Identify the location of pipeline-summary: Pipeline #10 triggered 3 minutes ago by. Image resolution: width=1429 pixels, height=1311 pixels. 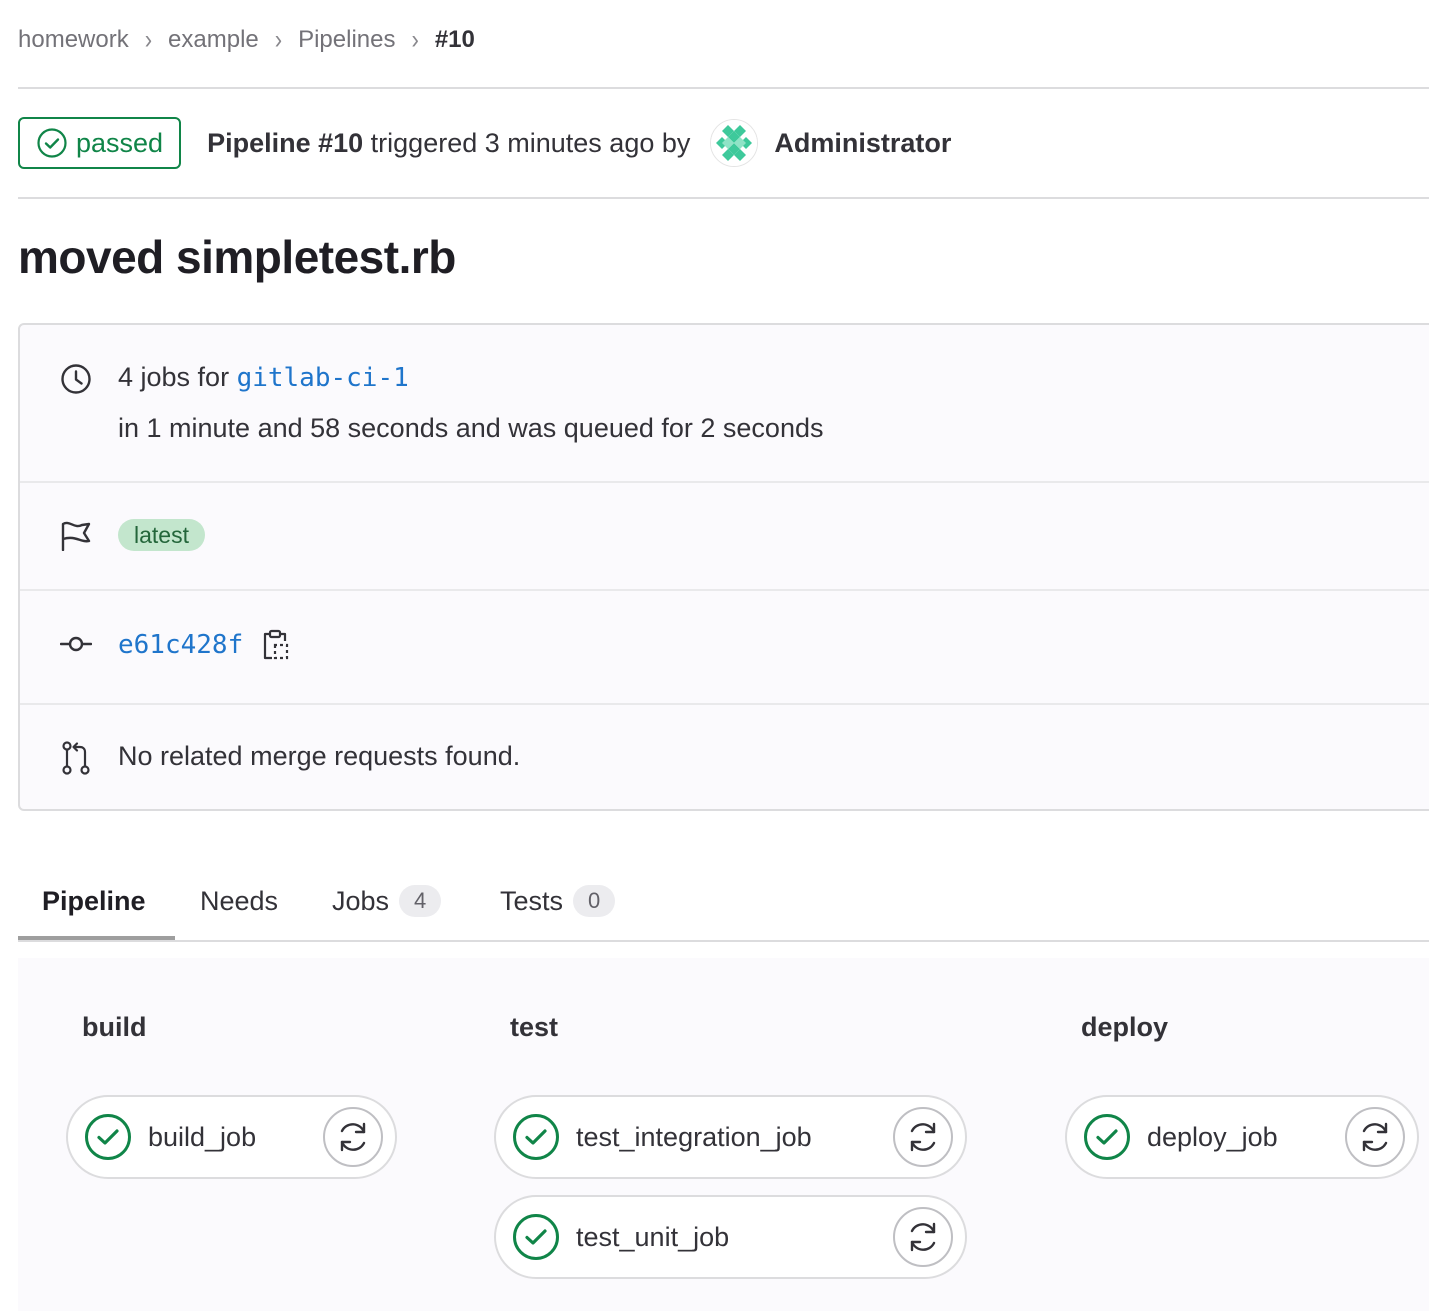
(448, 143).